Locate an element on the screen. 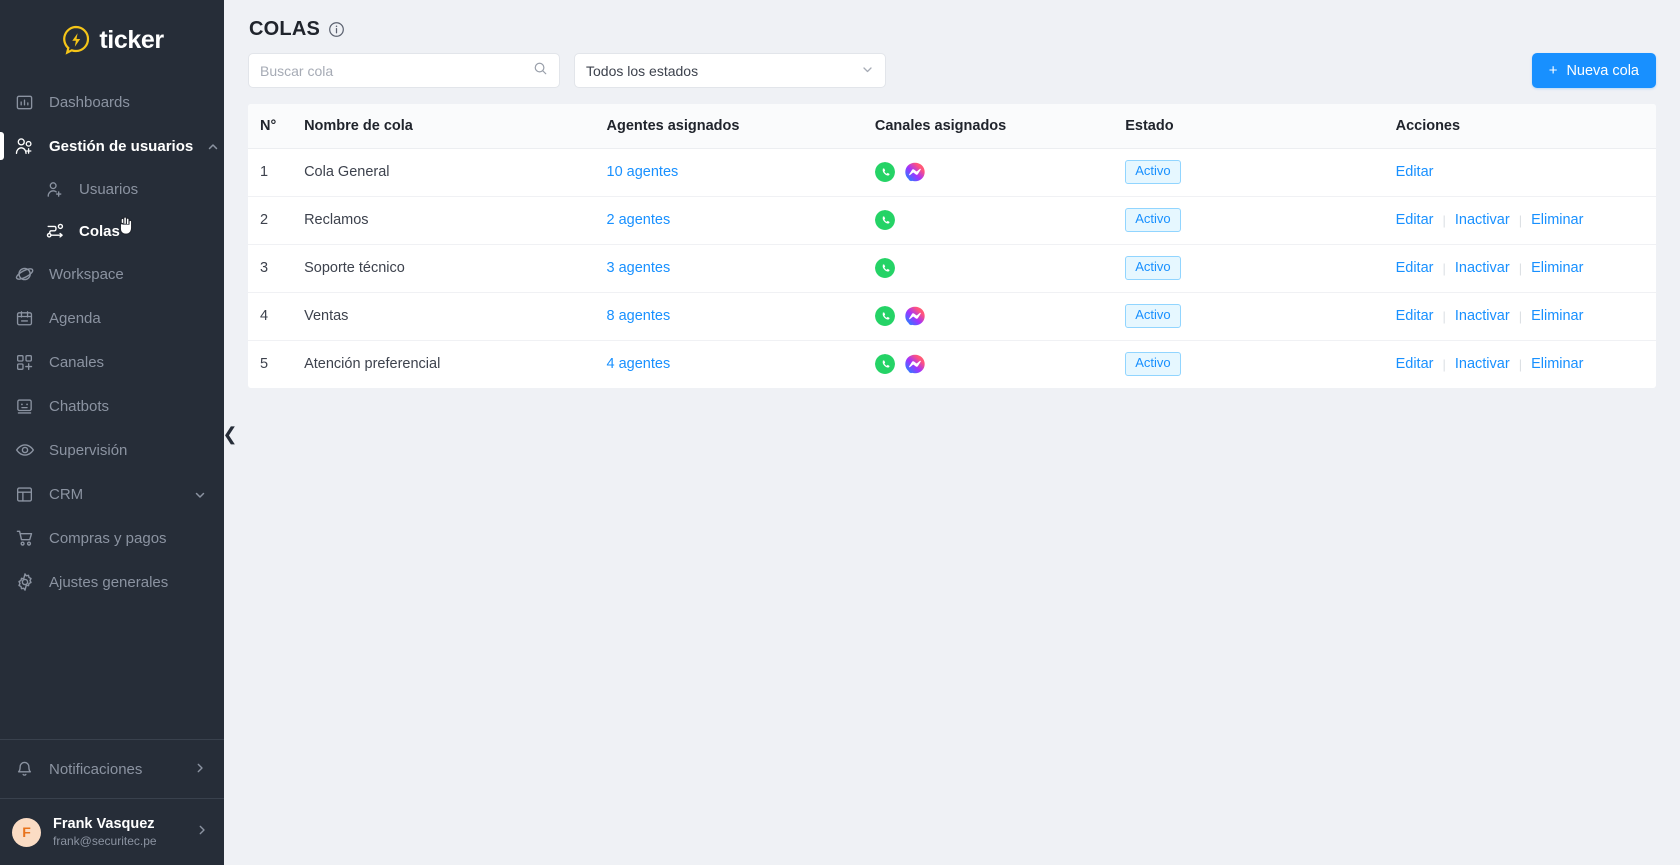 The width and height of the screenshot is (1680, 865). cell-numero: 1 is located at coordinates (276, 172).